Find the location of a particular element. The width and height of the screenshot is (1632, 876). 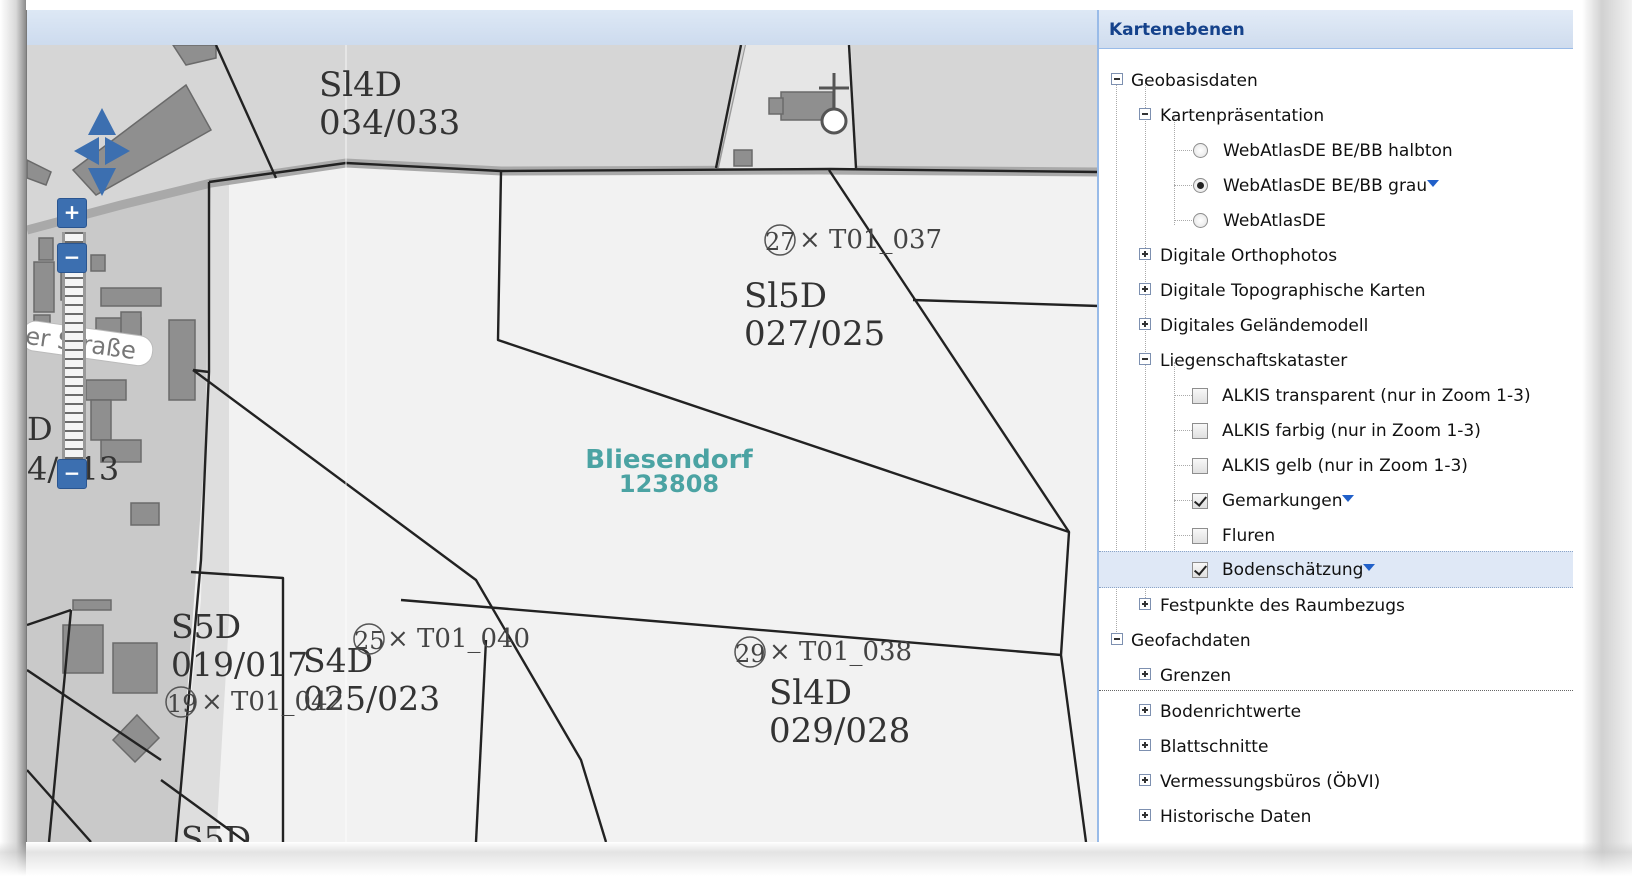

layer-alkis-gelb: ALKIS gelb (nur in Zoom 1-3) is located at coordinates (1336, 465).